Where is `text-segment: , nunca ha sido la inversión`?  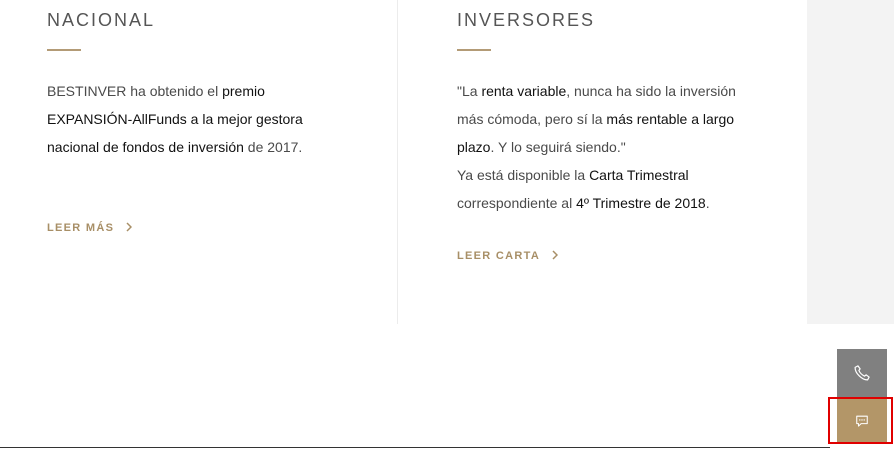
text-segment: , nunca ha sido la inversión is located at coordinates (651, 91).